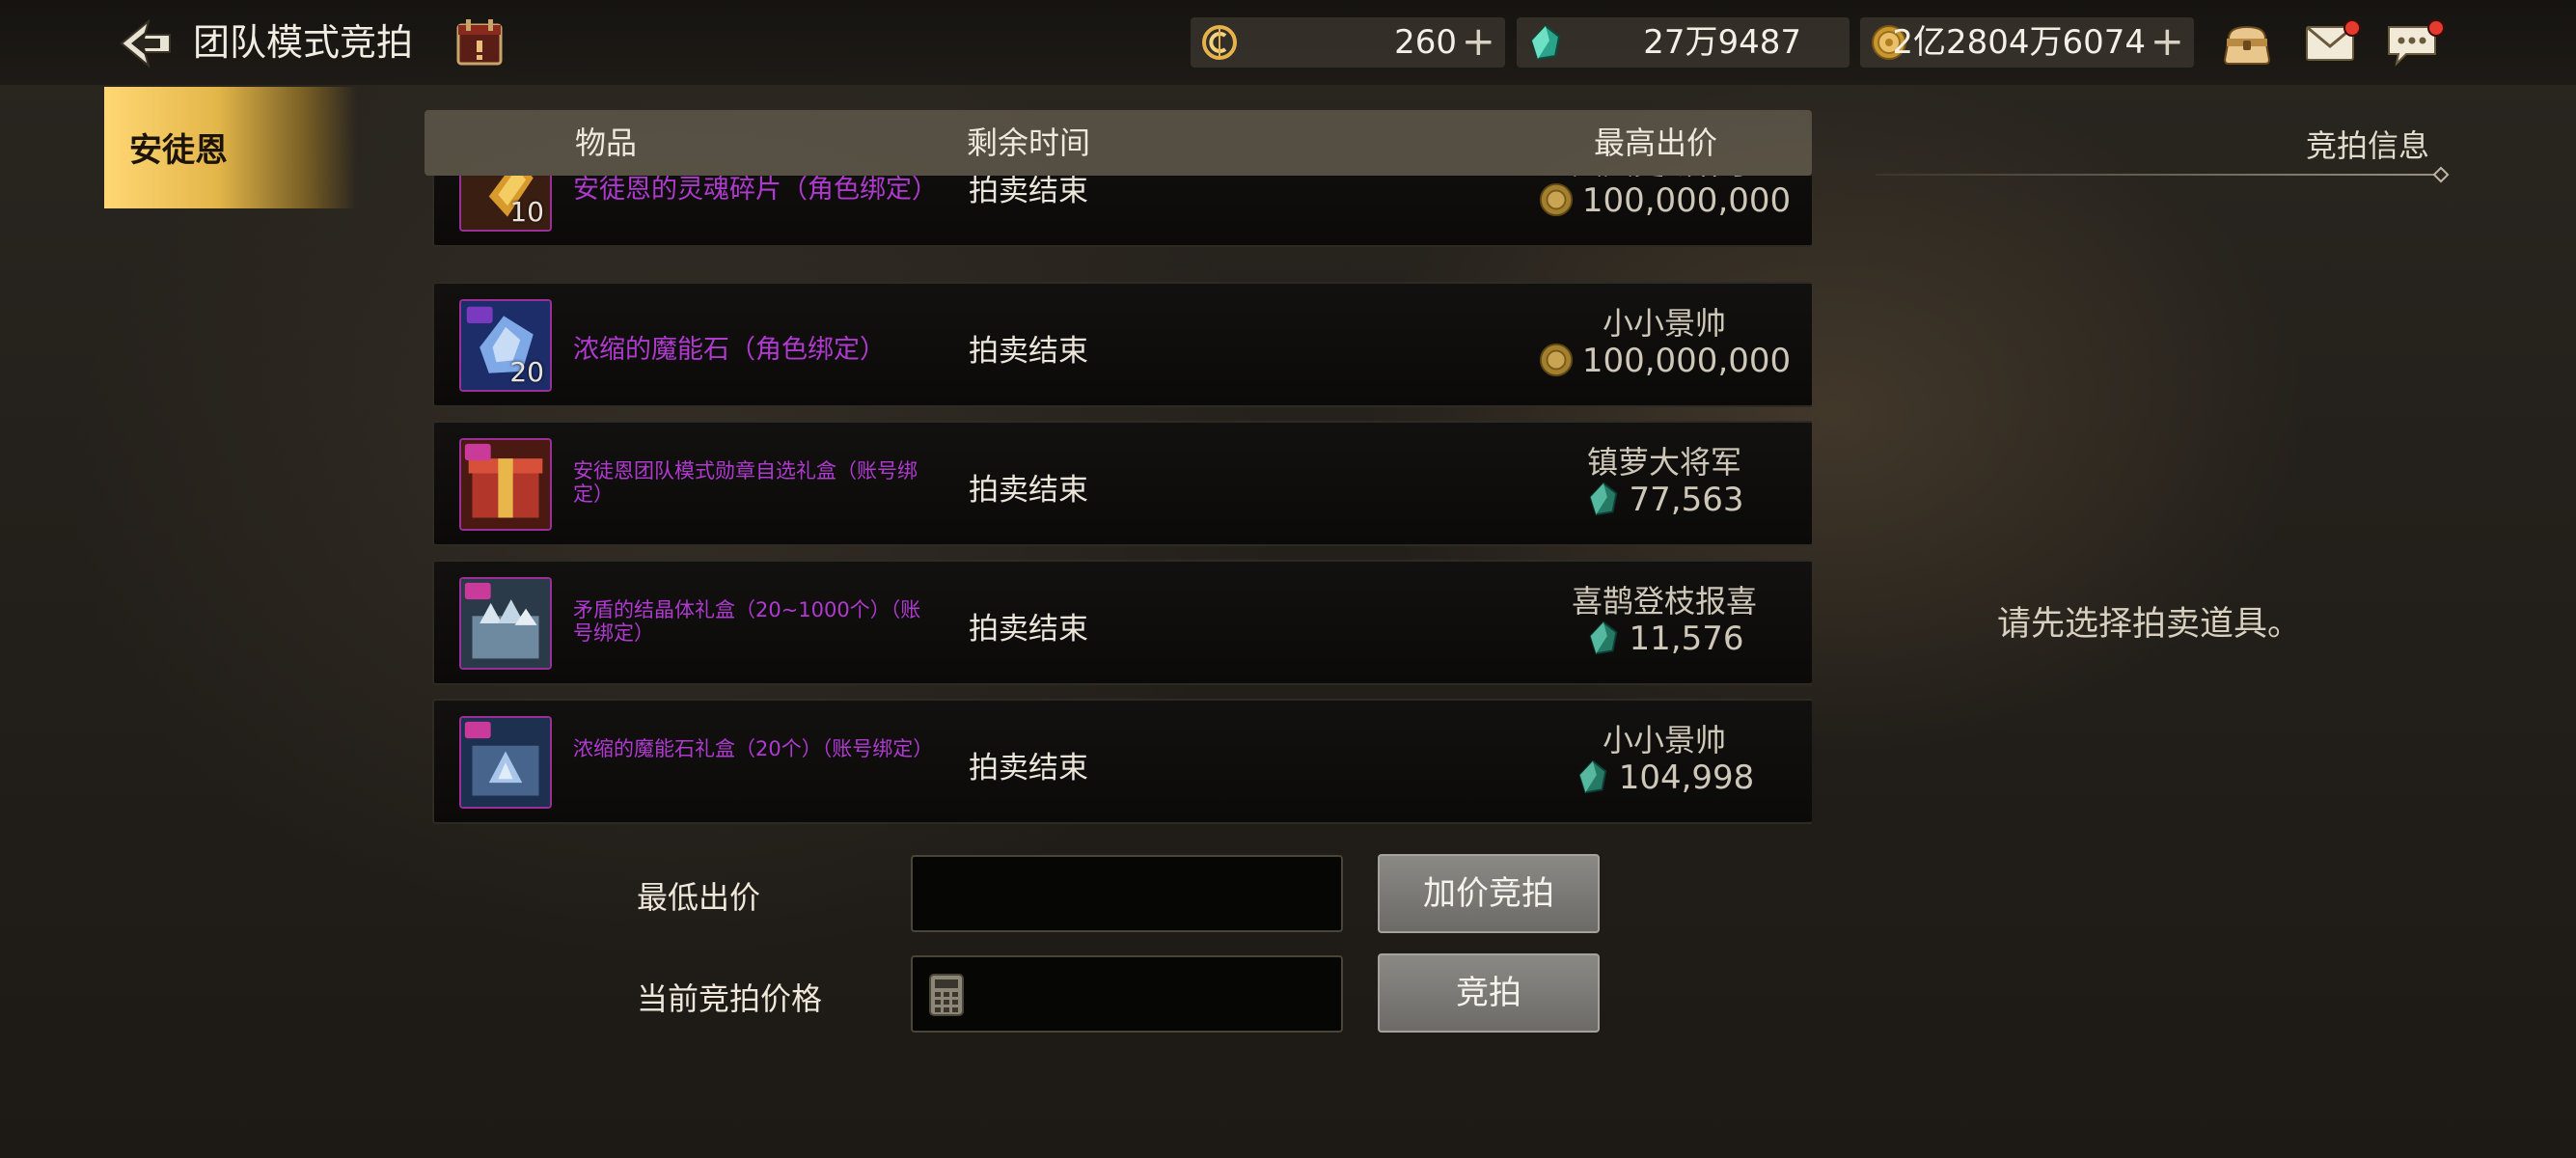 This screenshot has height=1158, width=2576. What do you see at coordinates (506, 484) in the screenshot?
I see `medal-giftbox-icon` at bounding box center [506, 484].